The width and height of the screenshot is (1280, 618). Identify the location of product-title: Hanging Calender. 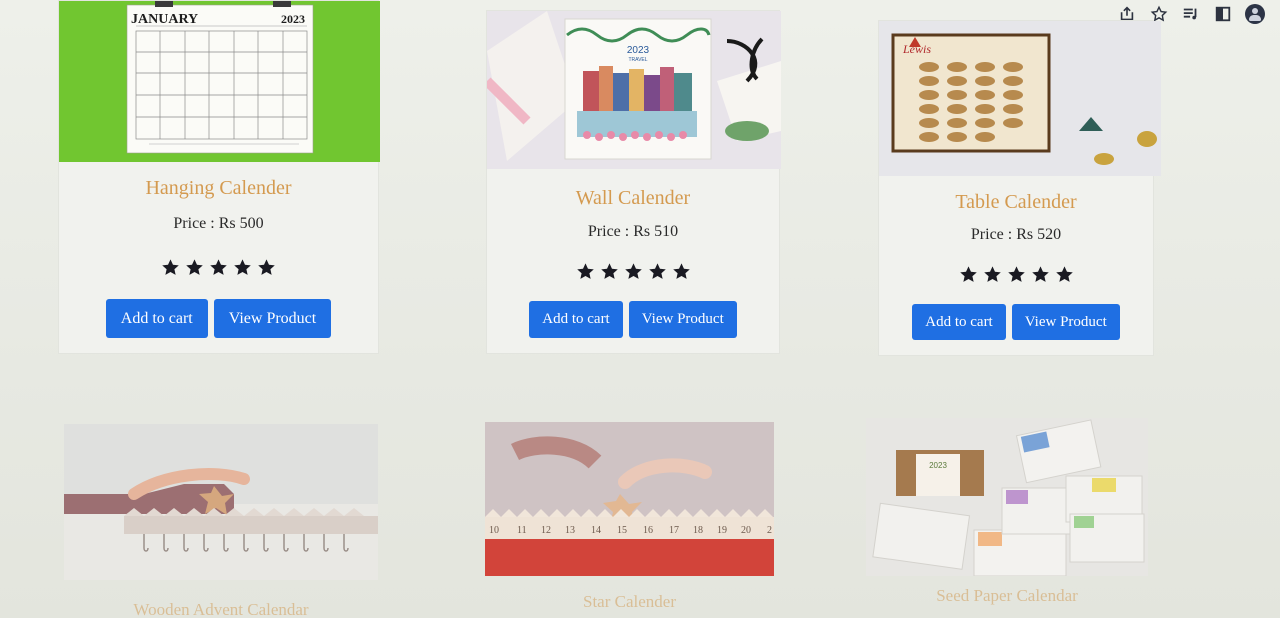
(218, 188).